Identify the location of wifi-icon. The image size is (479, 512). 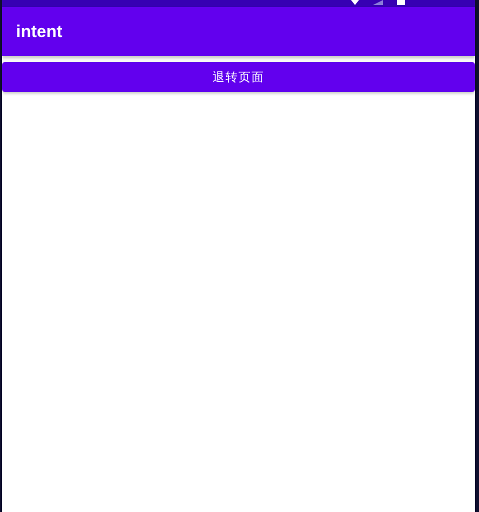
(355, 2).